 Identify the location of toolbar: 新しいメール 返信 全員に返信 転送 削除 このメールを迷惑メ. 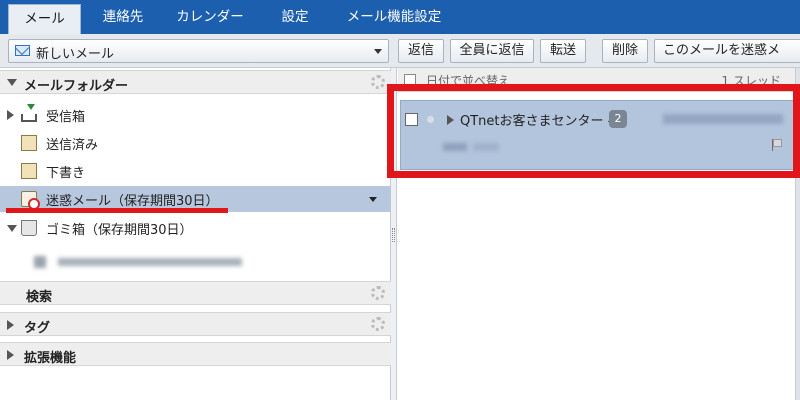
(400, 51).